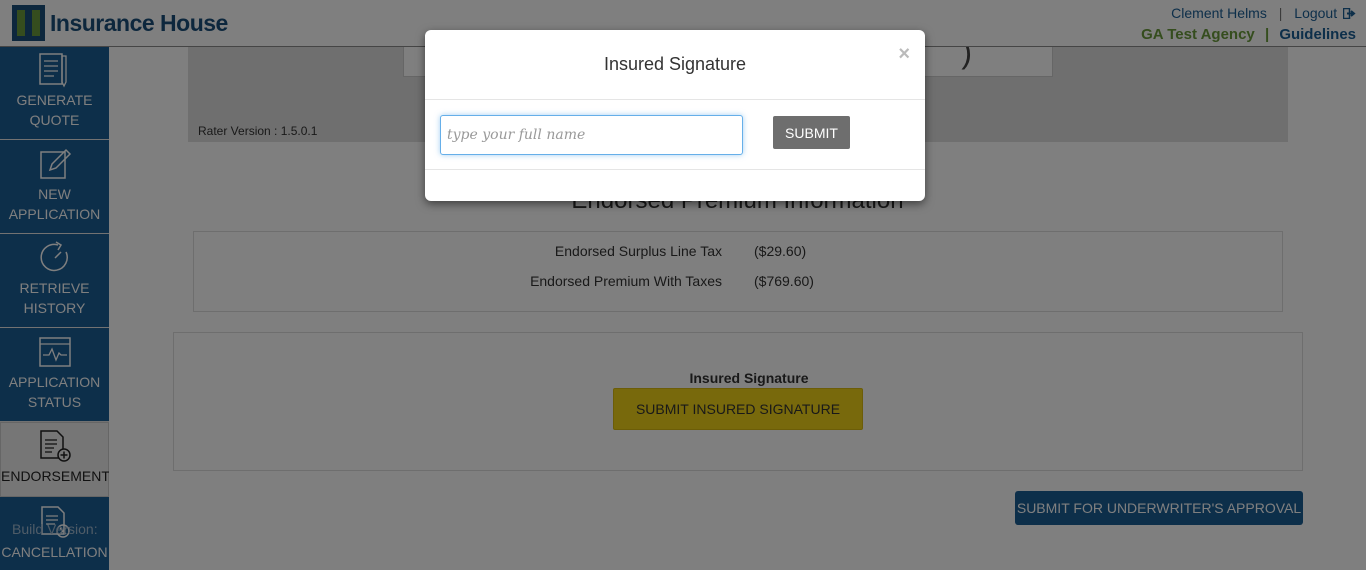  I want to click on insured-signature-modal: Insured Signature × SUBMIT, so click(675, 115).